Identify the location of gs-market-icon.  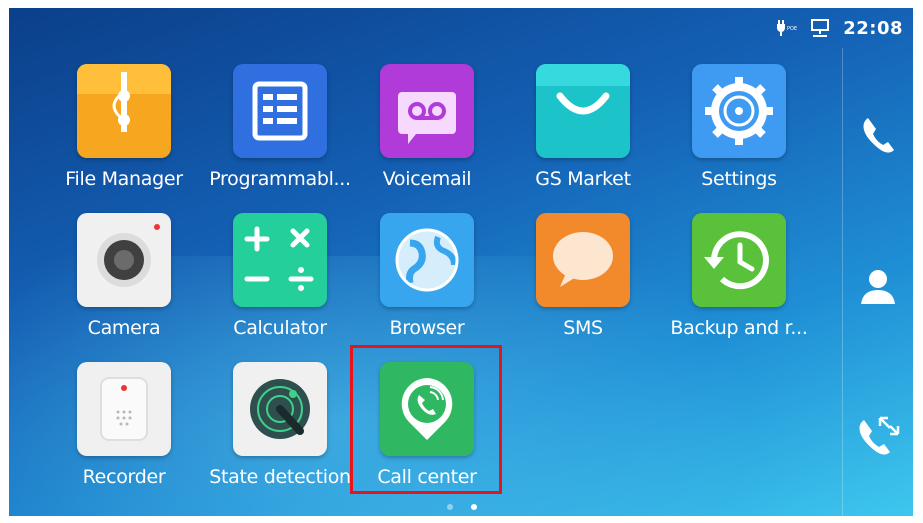
(583, 111).